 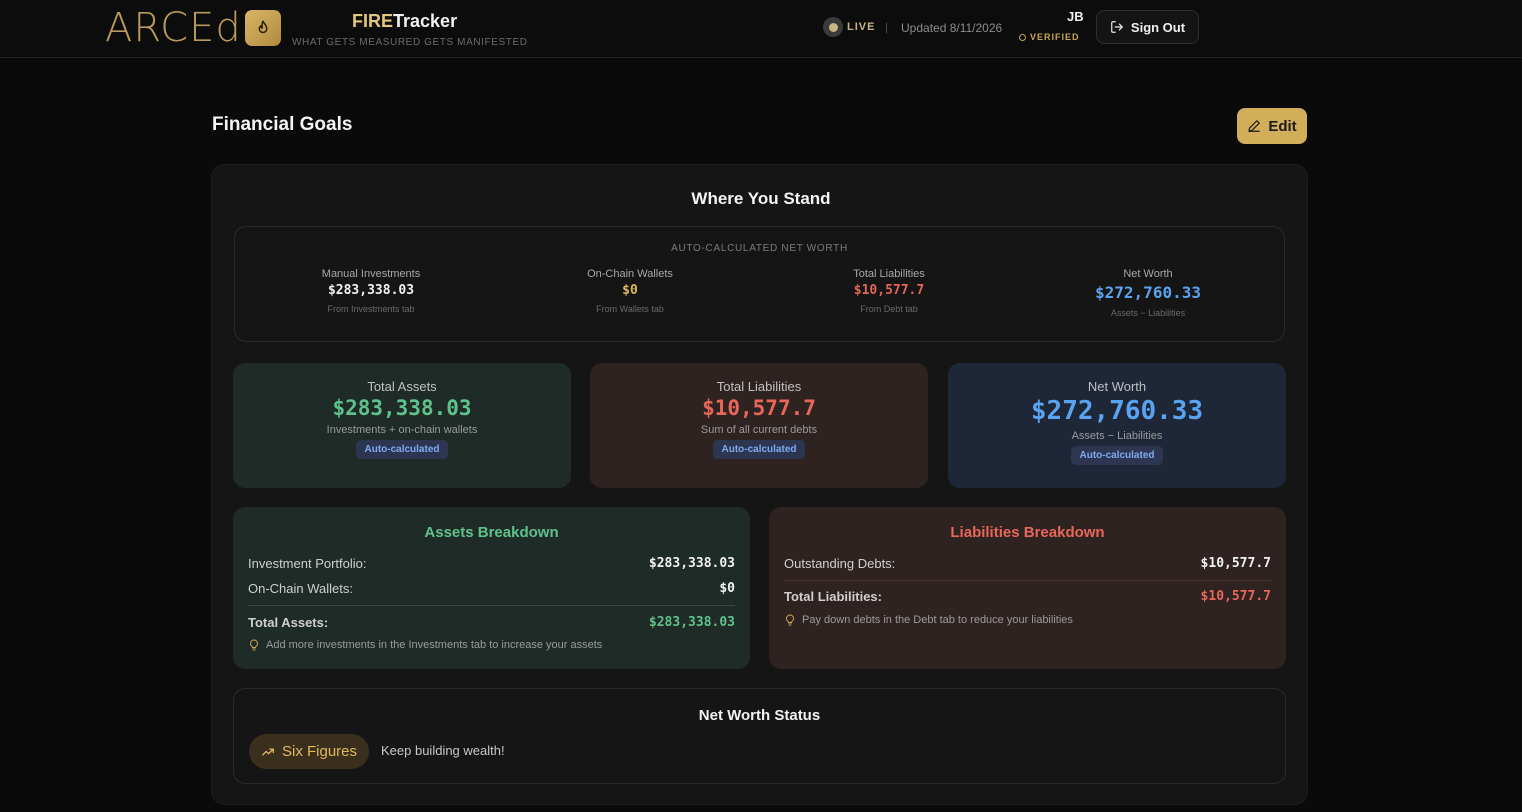 What do you see at coordinates (630, 309) in the screenshot?
I see `auto-col-source: From Wallets tab` at bounding box center [630, 309].